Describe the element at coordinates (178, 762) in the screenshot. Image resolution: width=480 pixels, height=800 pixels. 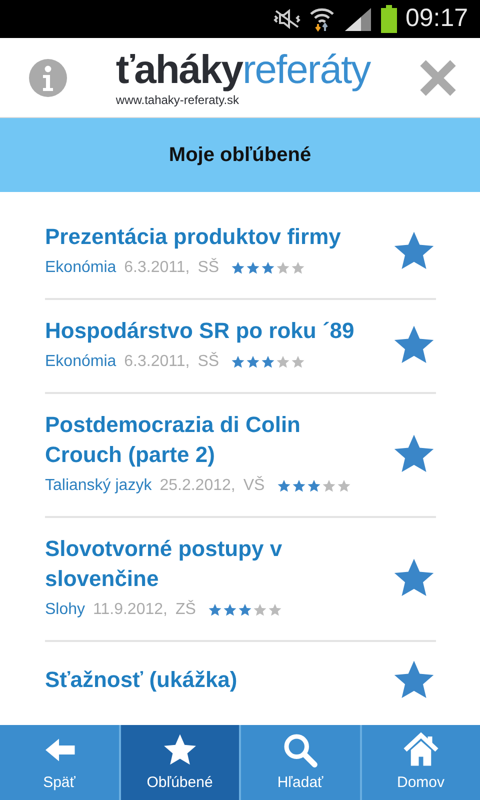
I see `nav-tab: Obľúbené` at that location.